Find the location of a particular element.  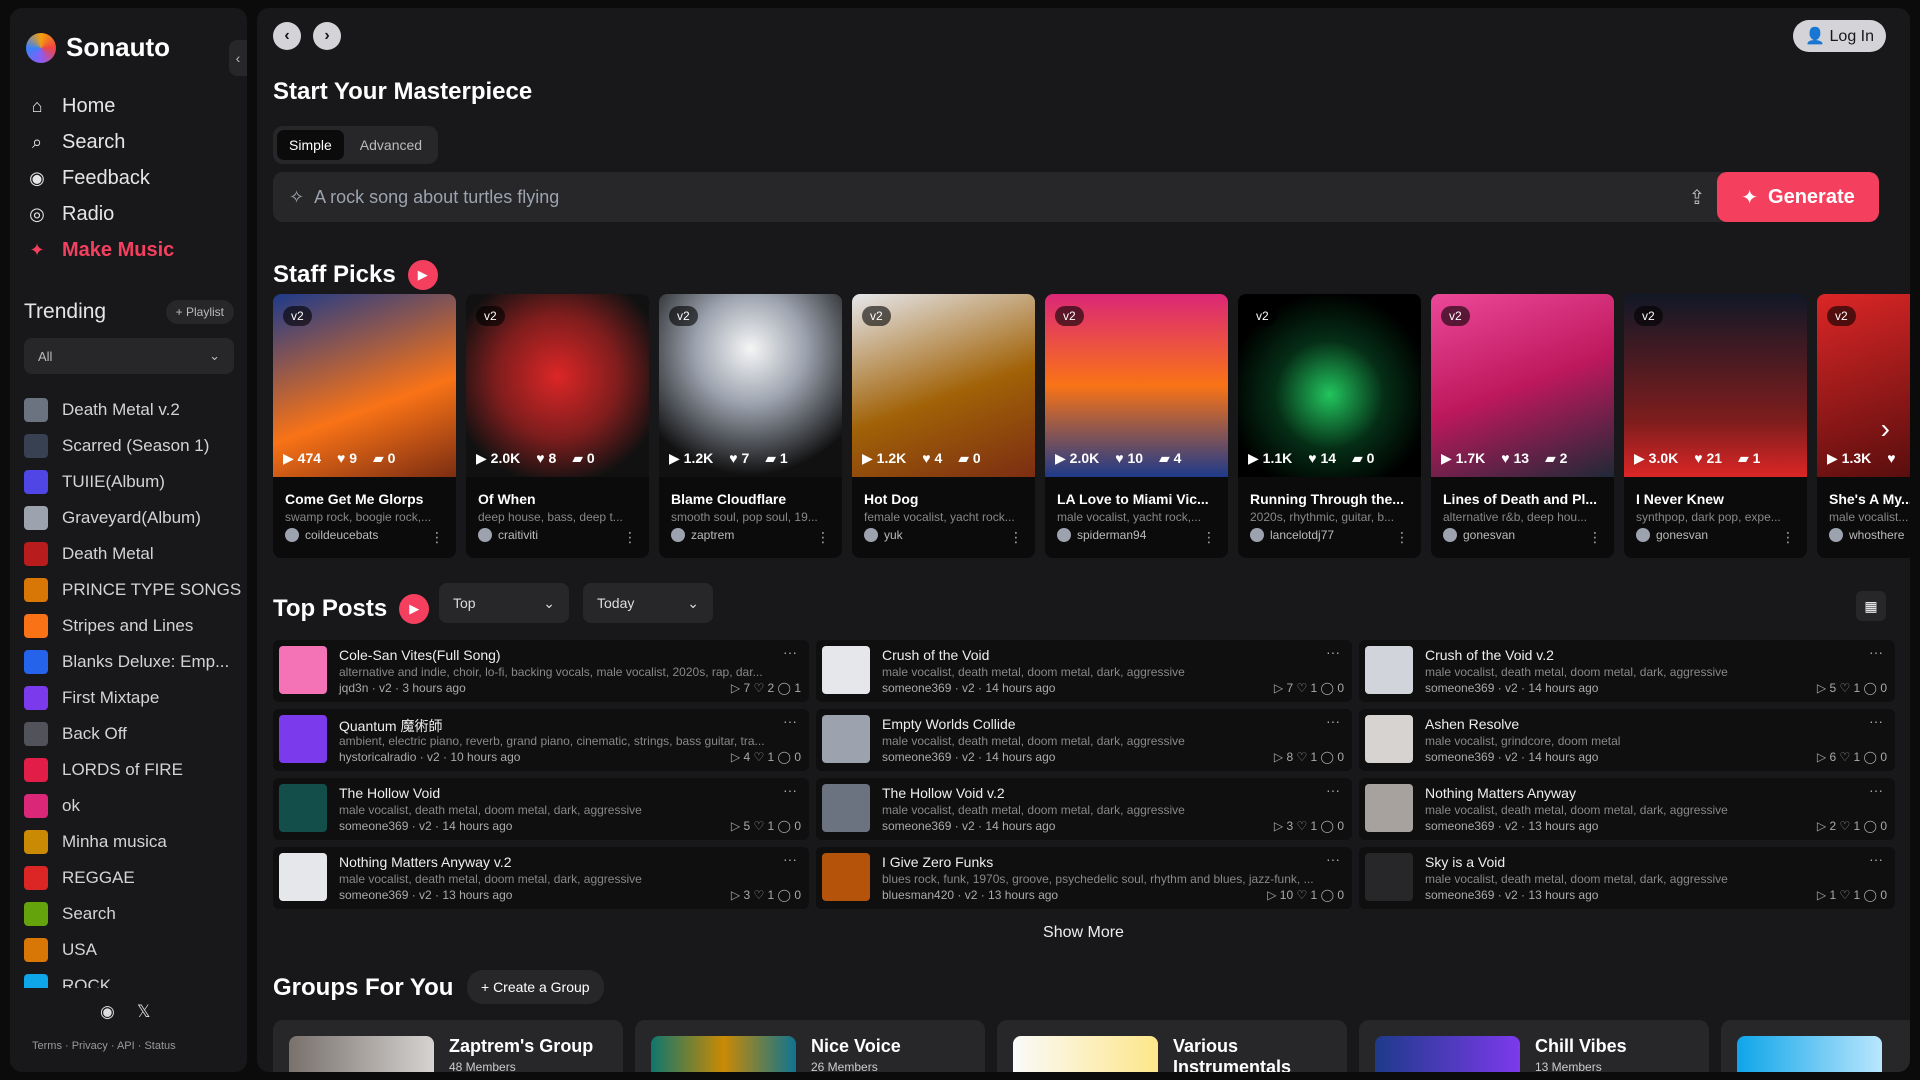

nav-item-home: ⌂ Home is located at coordinates (129, 106).